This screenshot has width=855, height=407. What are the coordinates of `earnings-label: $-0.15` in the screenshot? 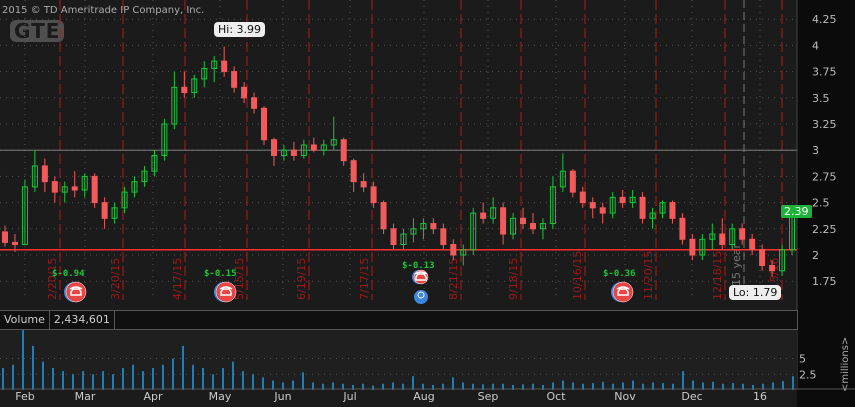 It's located at (220, 274).